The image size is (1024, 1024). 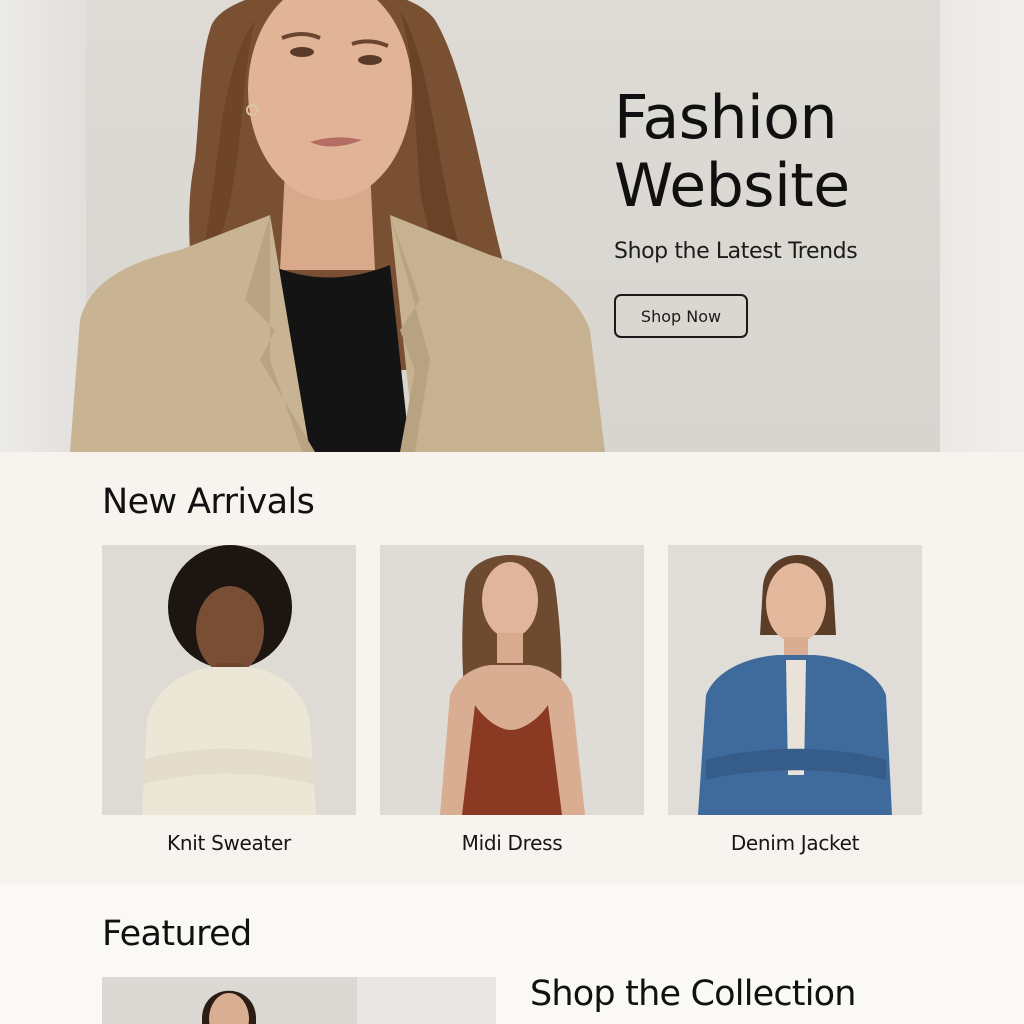 I want to click on hero-title: Fashion Website, so click(x=774, y=152).